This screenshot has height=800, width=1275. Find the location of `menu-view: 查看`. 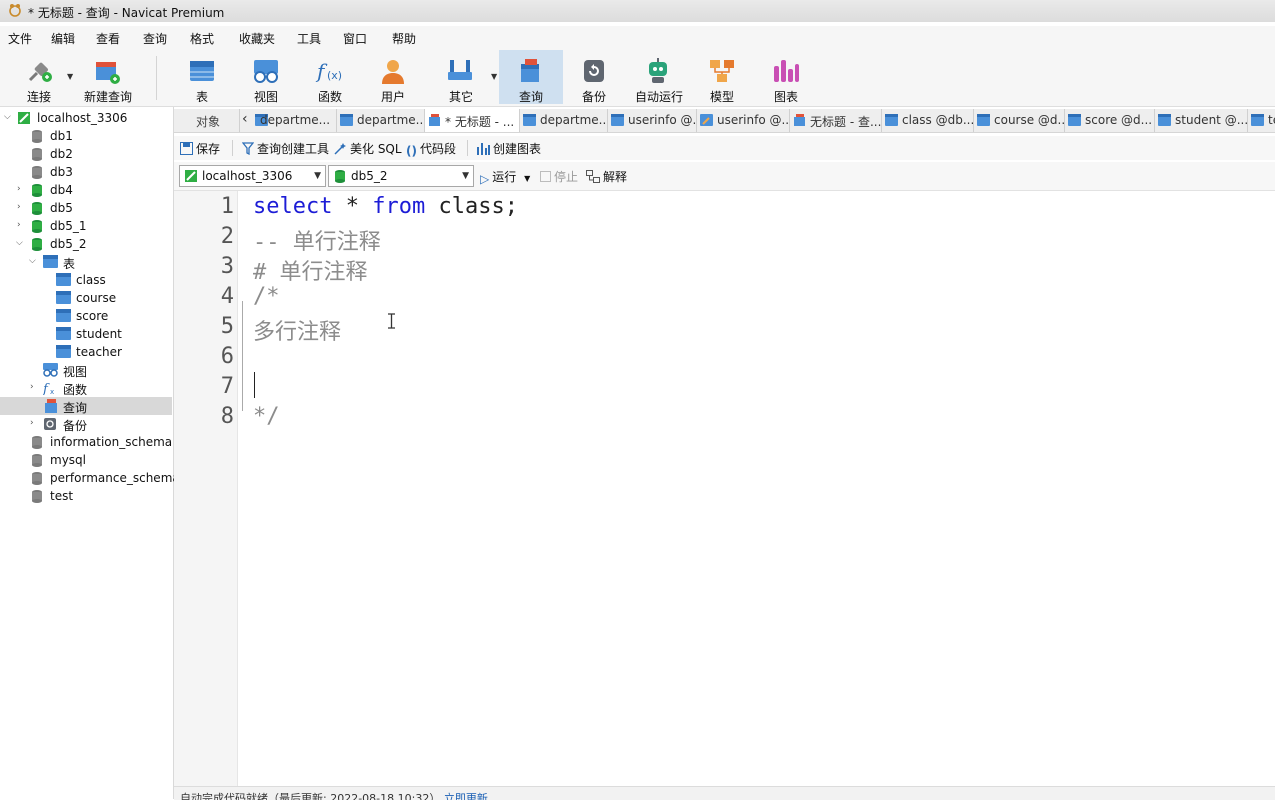

menu-view: 查看 is located at coordinates (108, 38).